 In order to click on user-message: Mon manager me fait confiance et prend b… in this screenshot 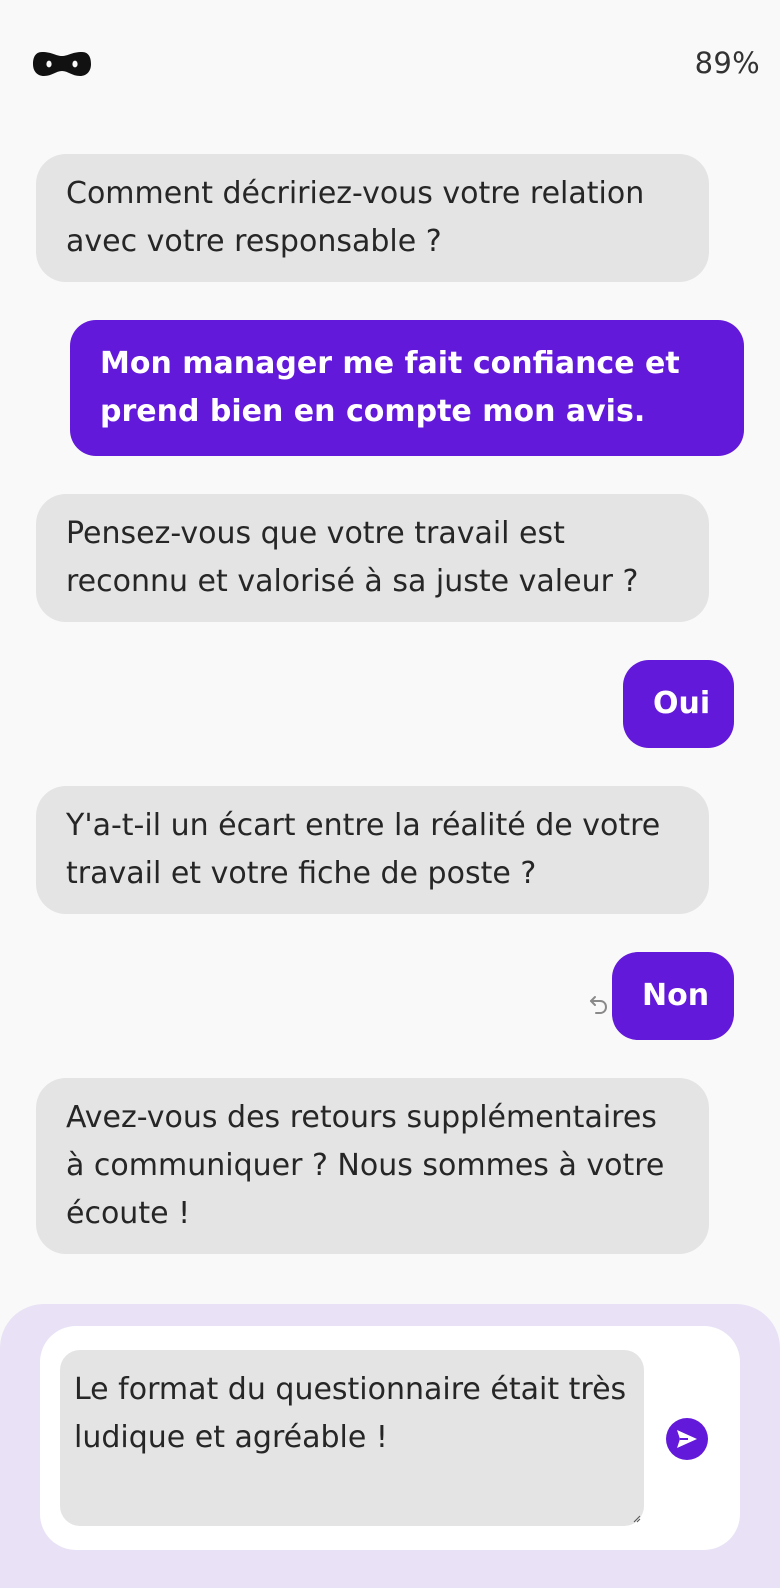, I will do `click(407, 388)`.